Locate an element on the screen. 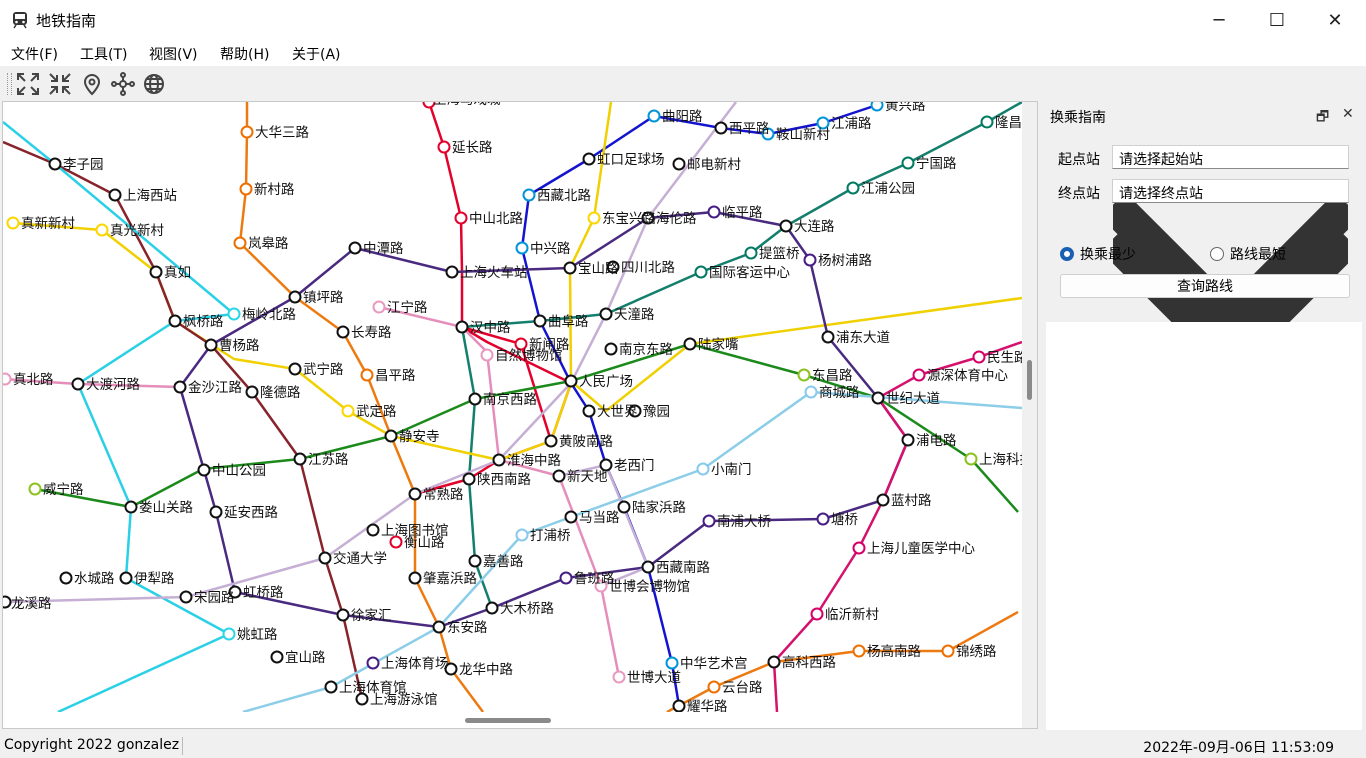  station-label: 枫桥路 is located at coordinates (203, 322).